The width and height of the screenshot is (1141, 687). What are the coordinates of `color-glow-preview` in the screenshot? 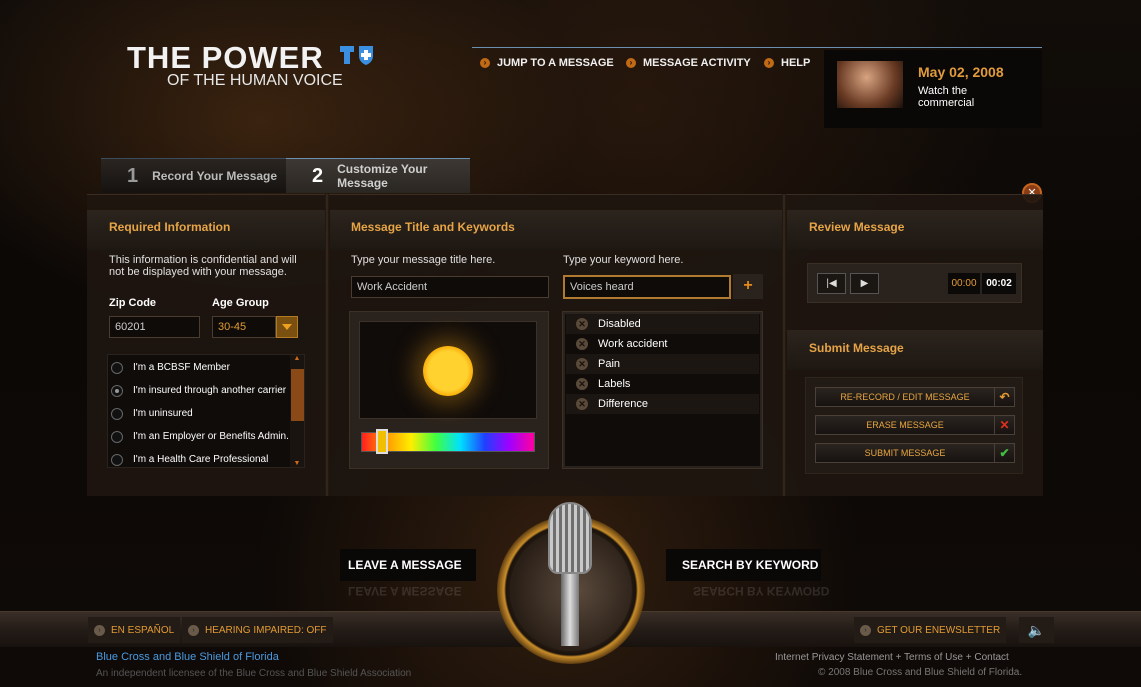 It's located at (448, 371).